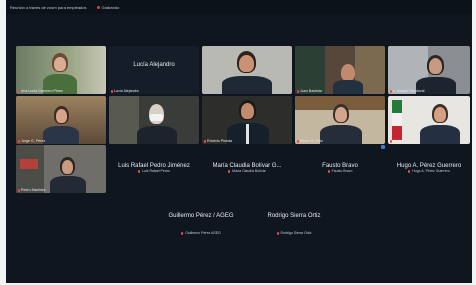 The image size is (476, 285). I want to click on participant-name: Juan Bautista, so click(309, 91).